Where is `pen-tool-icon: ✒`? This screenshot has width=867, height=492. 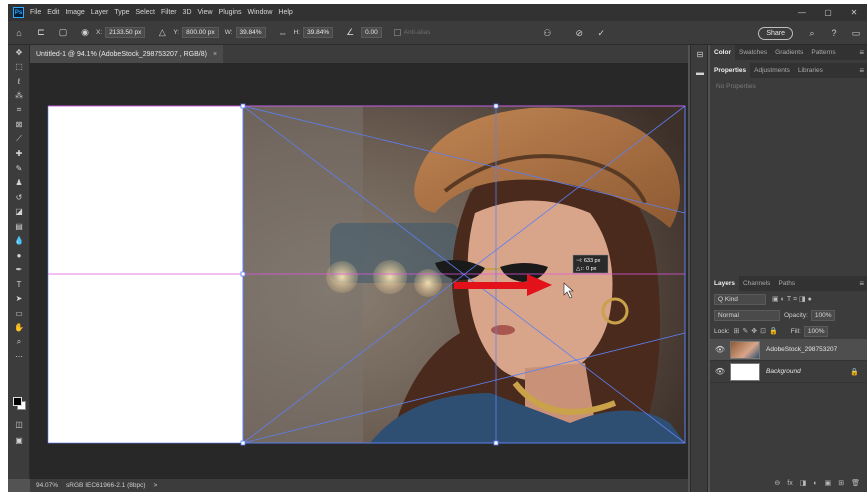 pen-tool-icon: ✒ is located at coordinates (19, 270).